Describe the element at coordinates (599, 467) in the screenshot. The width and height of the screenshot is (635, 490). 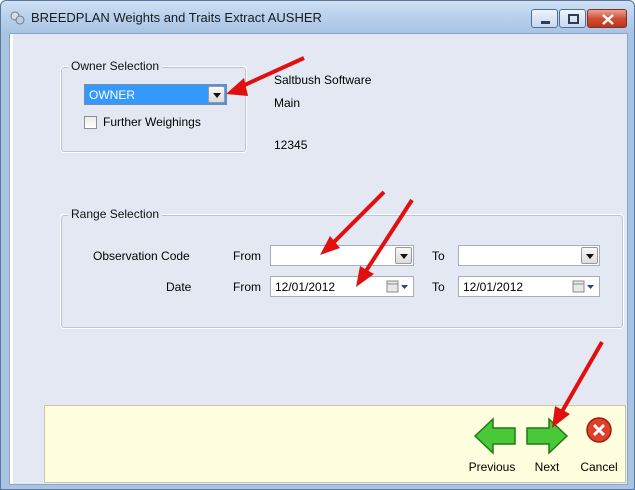
I see `cancel-label: Cancel` at that location.